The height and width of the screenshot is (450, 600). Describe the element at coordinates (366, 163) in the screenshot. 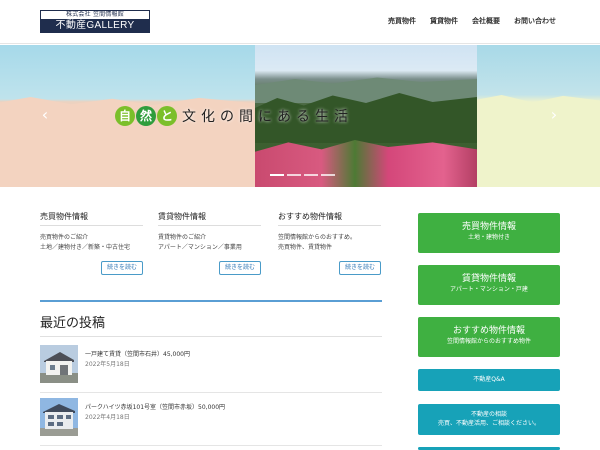

I see `photo-flowers` at that location.